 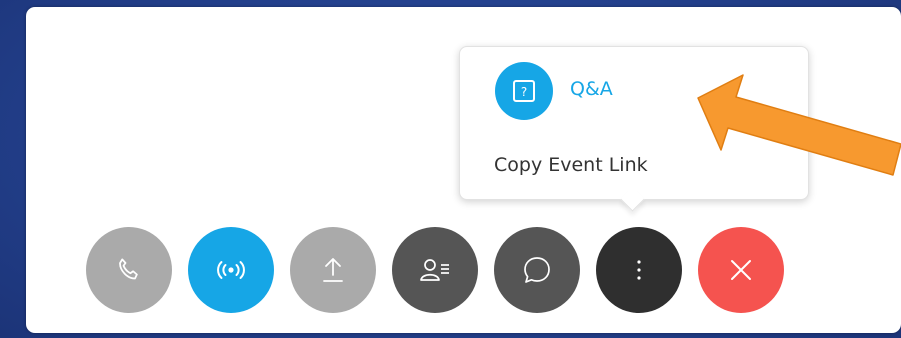 I want to click on chat-icon, so click(x=537, y=270).